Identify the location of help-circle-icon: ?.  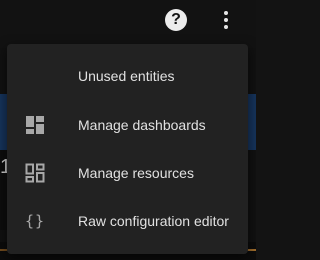
(176, 20).